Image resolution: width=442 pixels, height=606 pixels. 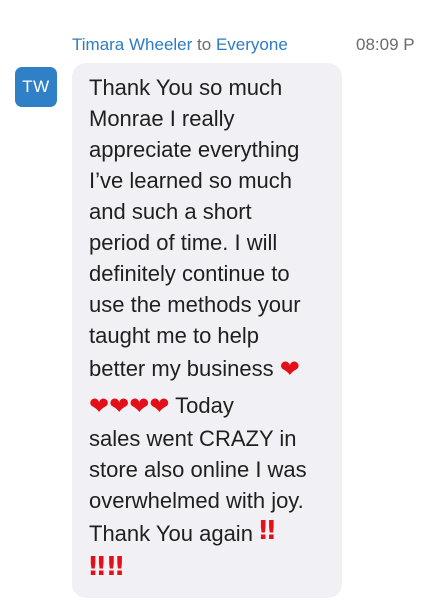 What do you see at coordinates (132, 44) in the screenshot?
I see `sender-name: Timara Wheeler` at bounding box center [132, 44].